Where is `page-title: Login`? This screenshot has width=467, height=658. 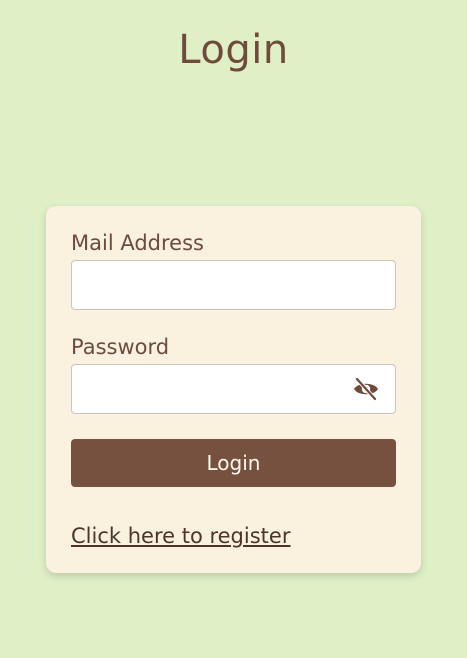
page-title: Login is located at coordinates (233, 50).